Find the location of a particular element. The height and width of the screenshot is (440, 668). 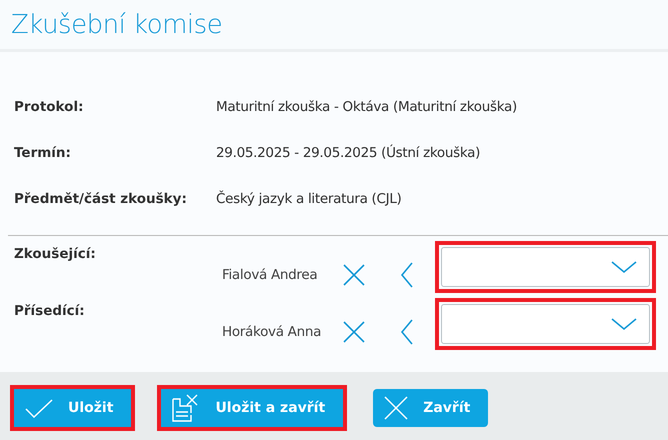

member-name: Horáková Anna is located at coordinates (272, 332).